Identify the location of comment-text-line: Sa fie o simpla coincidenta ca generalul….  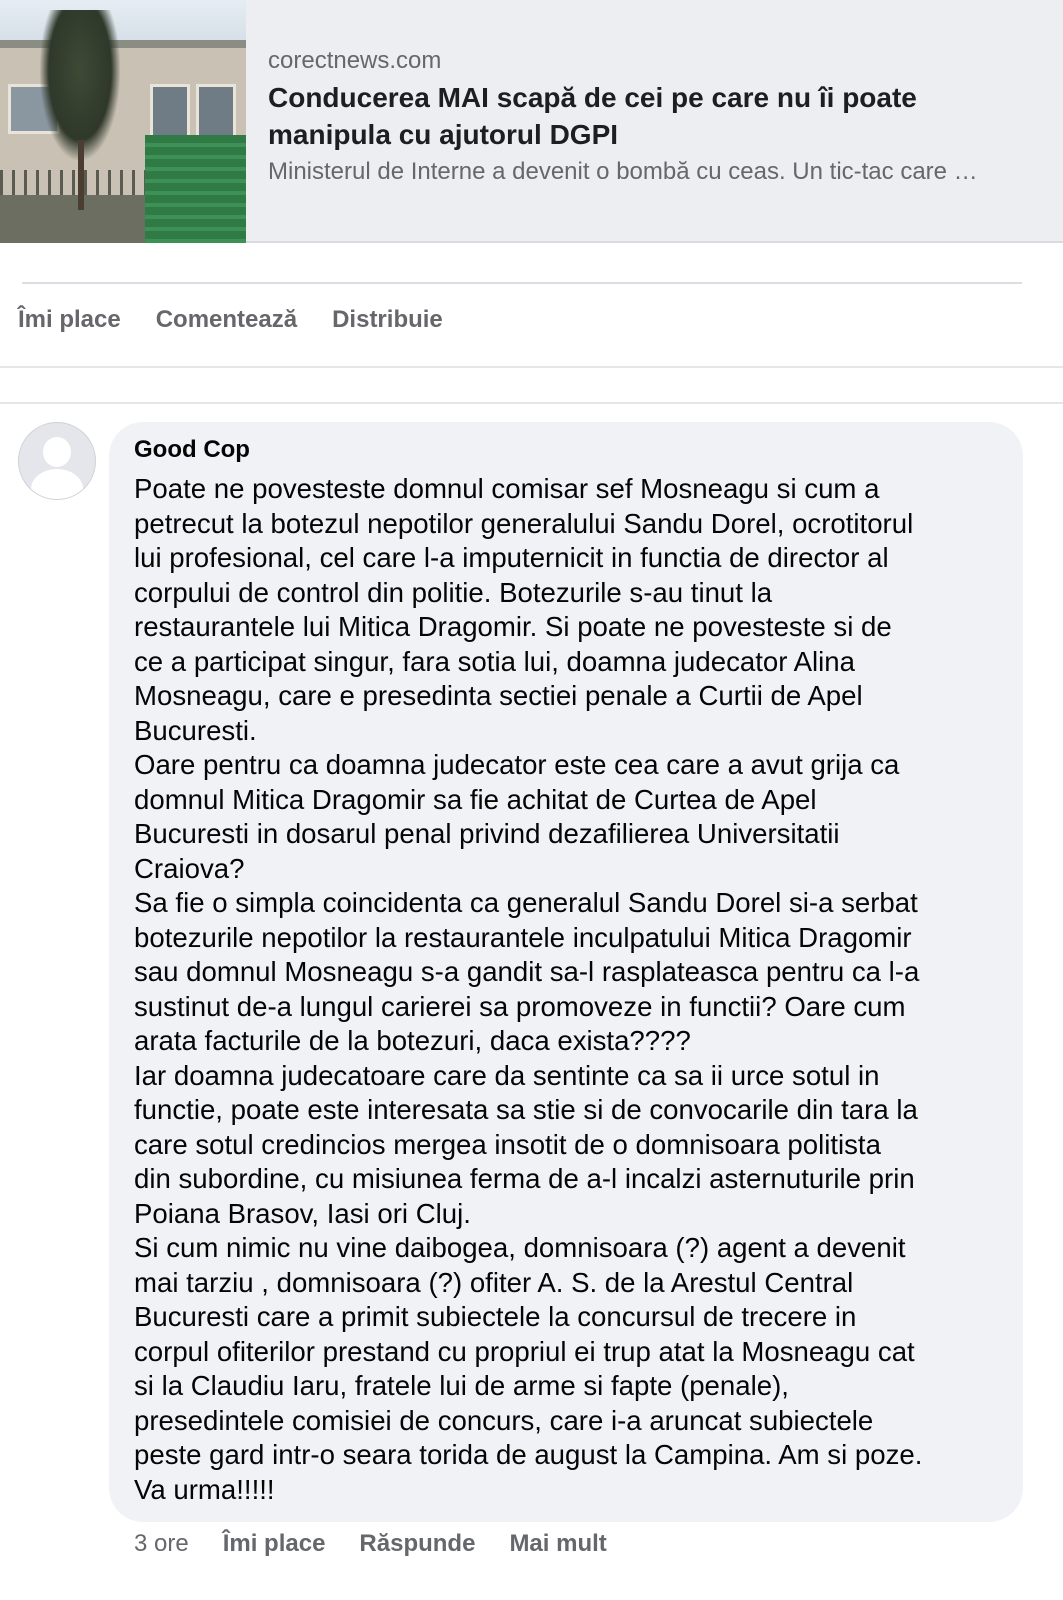
(526, 902).